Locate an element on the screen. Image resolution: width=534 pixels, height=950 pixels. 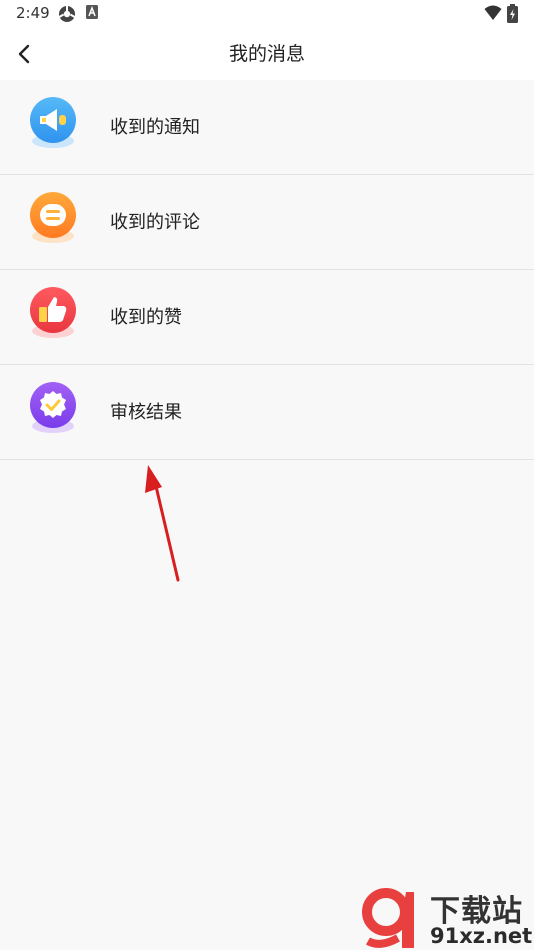
menu-item-likes: 收到的赞 is located at coordinates (267, 317).